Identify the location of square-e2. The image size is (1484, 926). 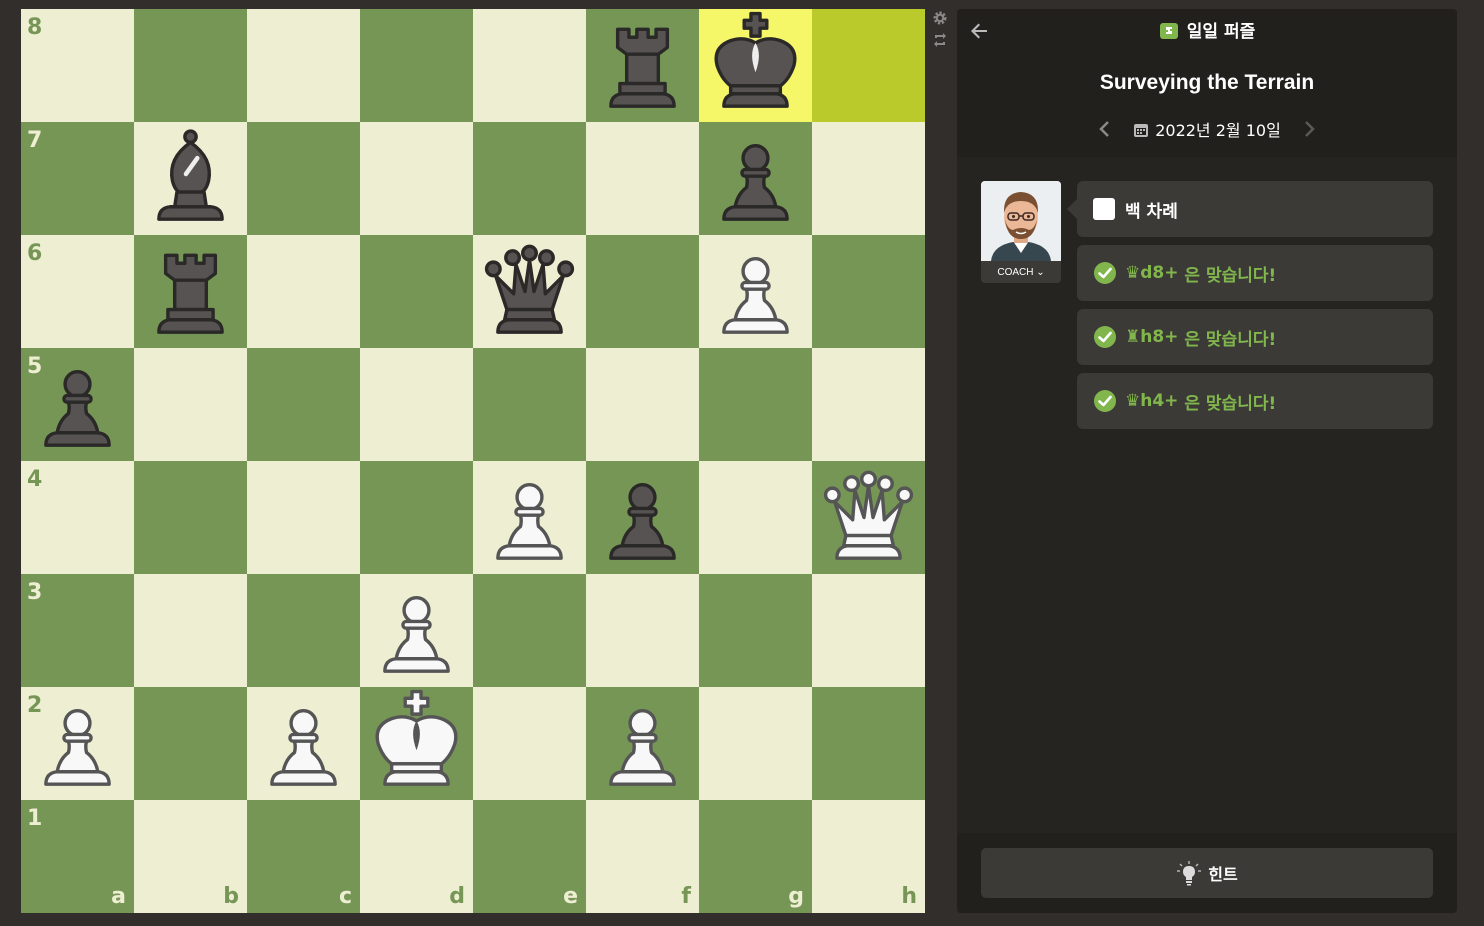
(529, 743).